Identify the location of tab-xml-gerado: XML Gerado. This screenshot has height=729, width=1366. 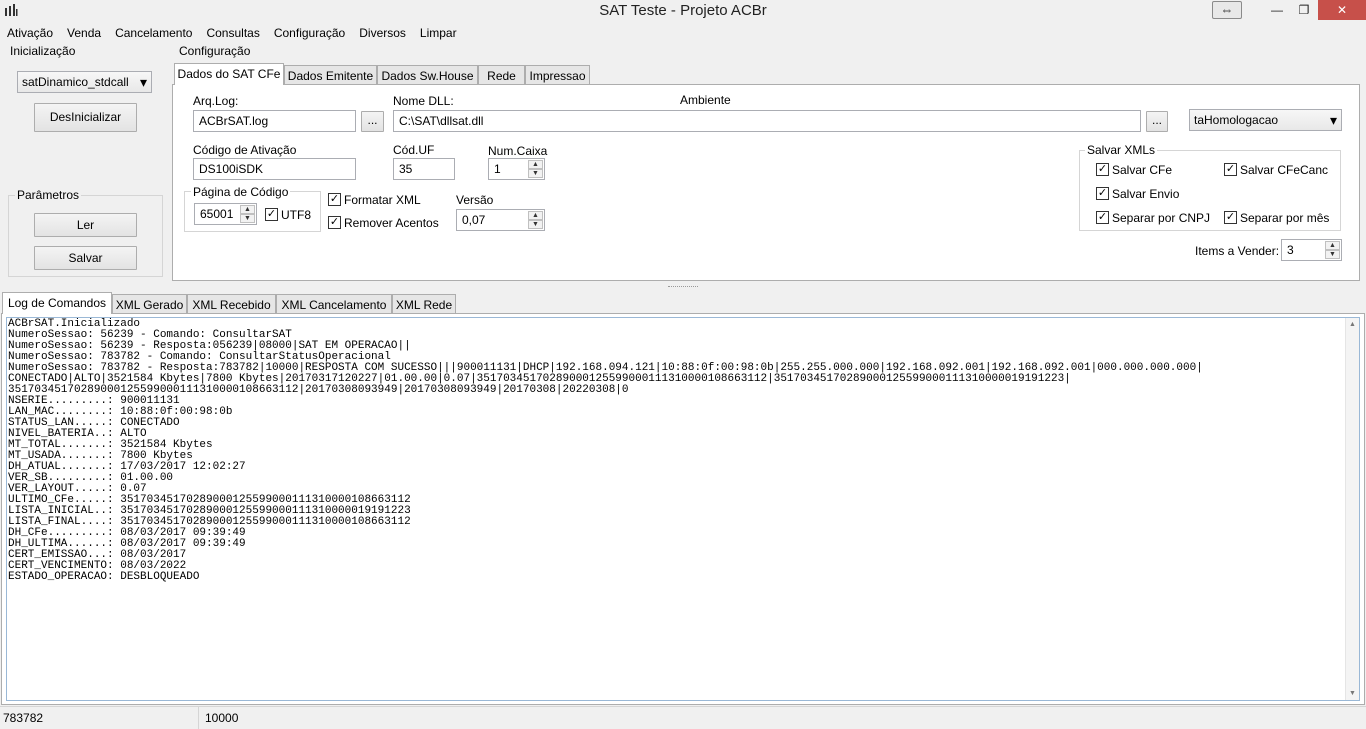
(149, 304).